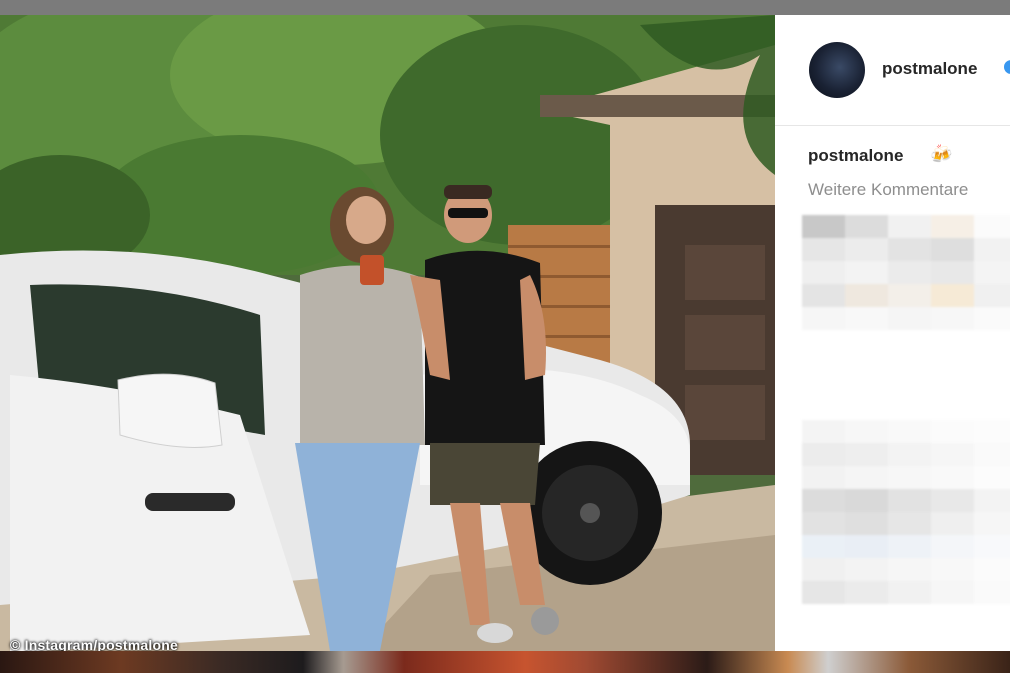 This screenshot has height=673, width=1010. Describe the element at coordinates (505, 7) in the screenshot. I see `top-strip` at that location.